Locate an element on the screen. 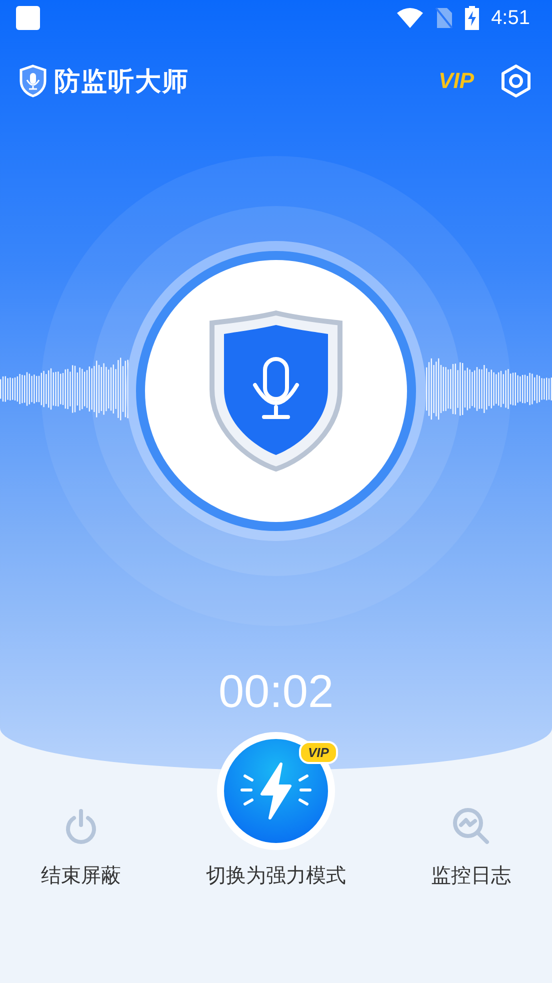 The image size is (552, 983). shield-mic-icon is located at coordinates (33, 81).